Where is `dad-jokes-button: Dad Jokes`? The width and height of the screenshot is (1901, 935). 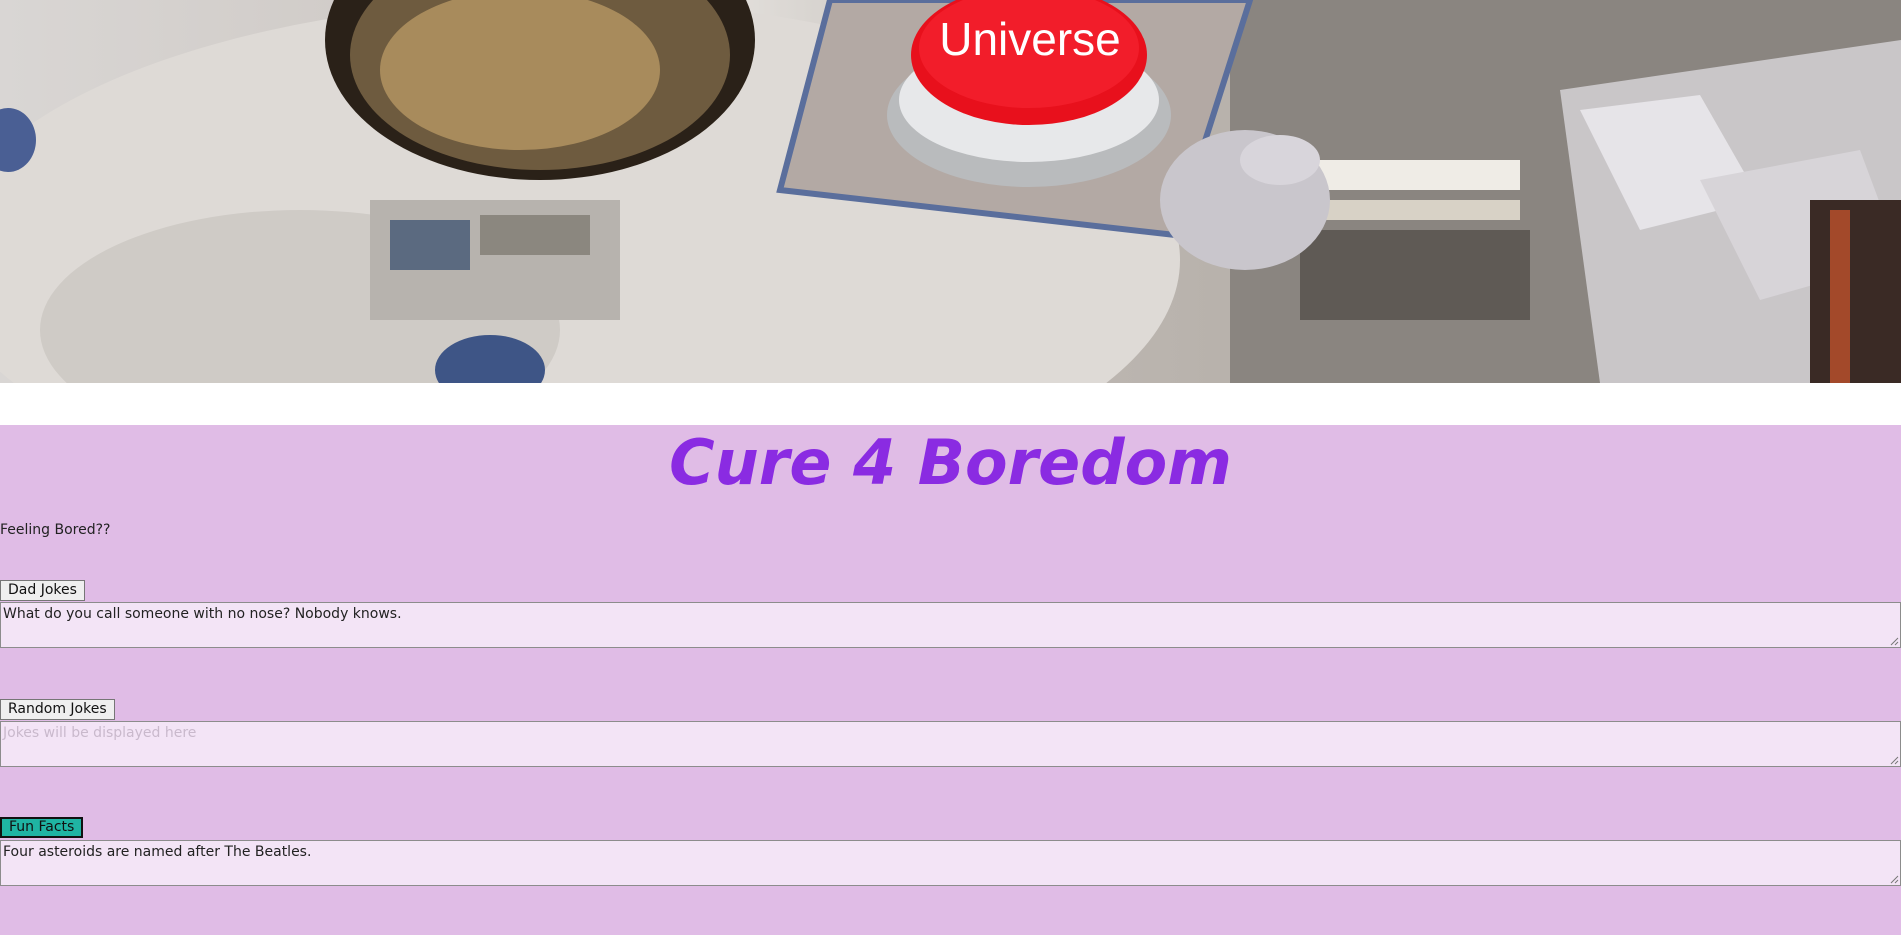
dad-jokes-button: Dad Jokes is located at coordinates (42, 590).